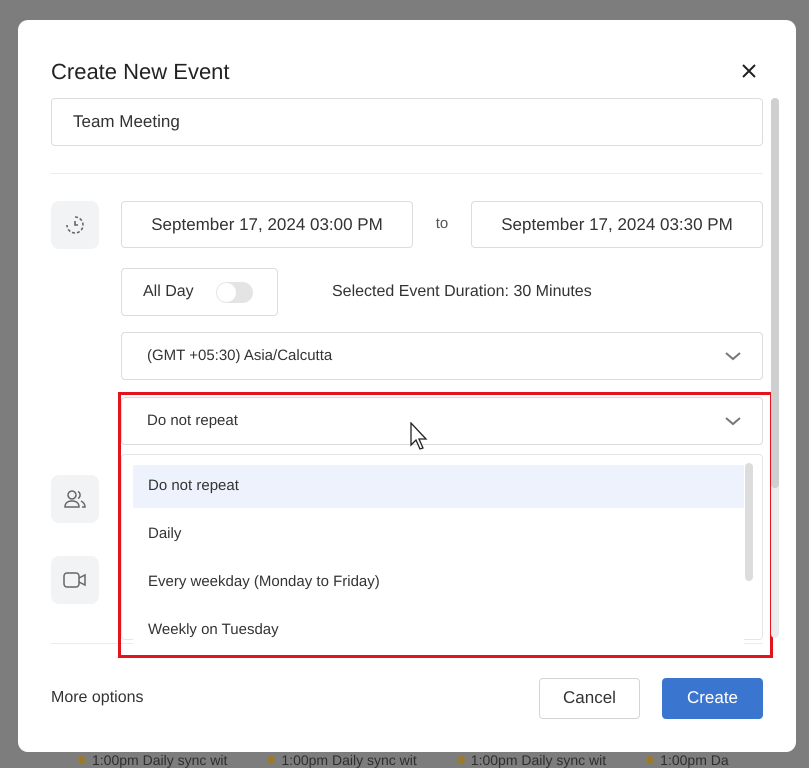 The width and height of the screenshot is (809, 768). I want to click on cancel-button: Cancel, so click(589, 698).